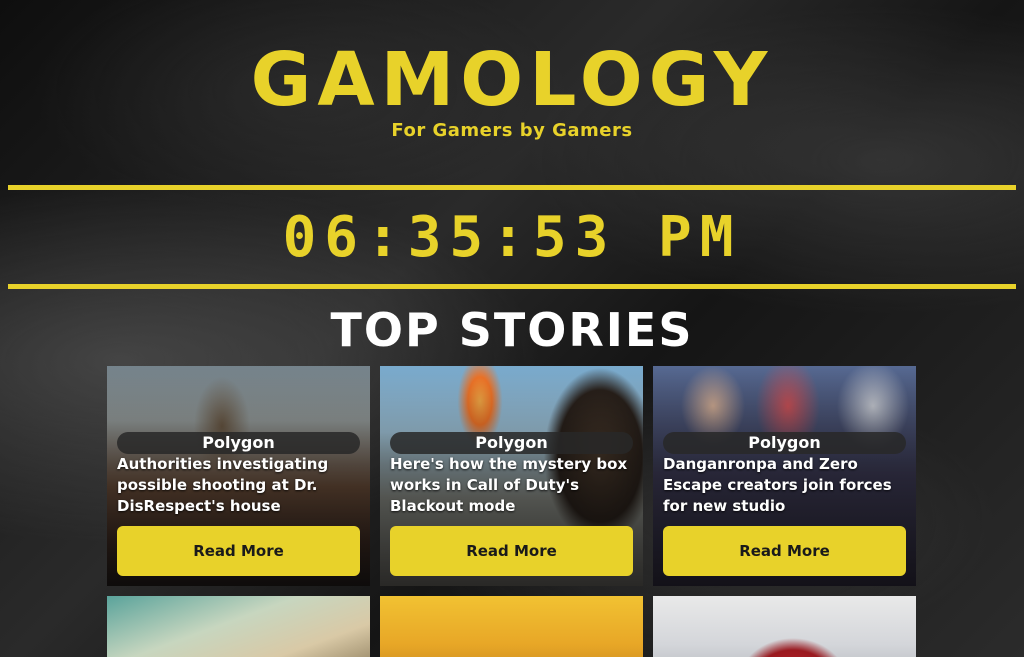  I want to click on divider-top, so click(512, 187).